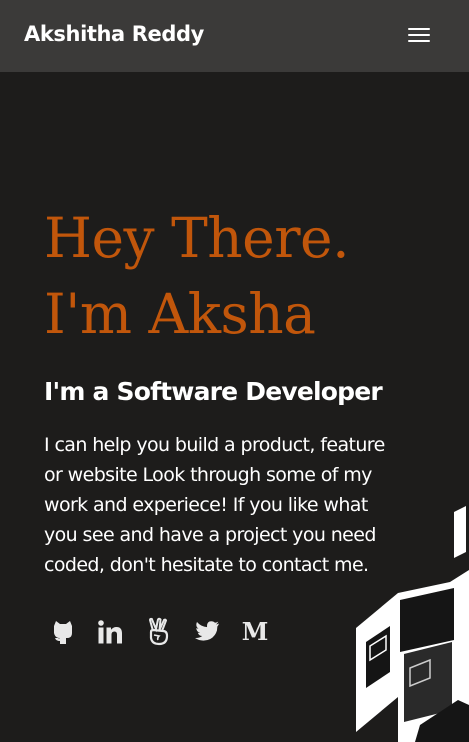  I want to click on bio-line: or website Look through some of my, so click(208, 475).